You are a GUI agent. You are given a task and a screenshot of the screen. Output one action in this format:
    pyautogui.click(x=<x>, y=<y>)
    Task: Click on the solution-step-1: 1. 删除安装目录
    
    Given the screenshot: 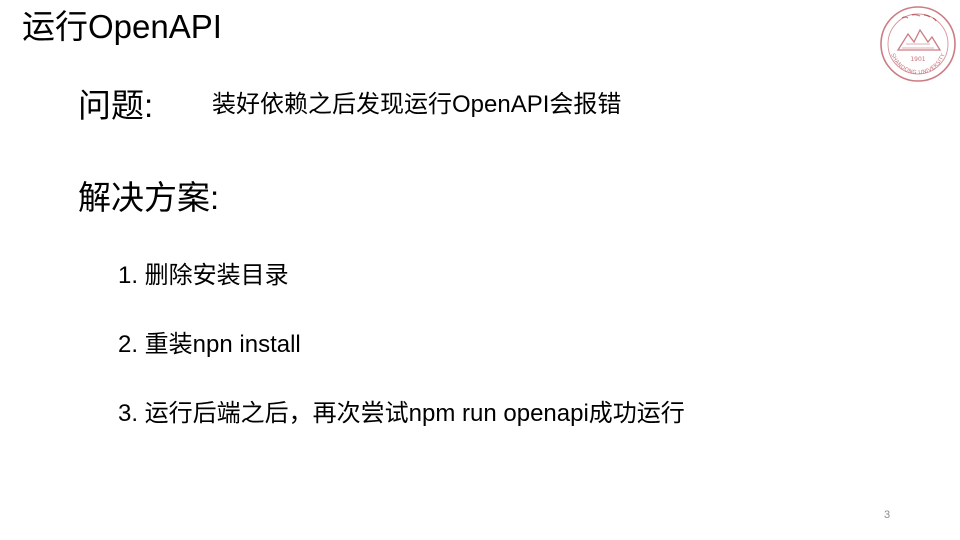 What is the action you would take?
    pyautogui.click(x=203, y=275)
    